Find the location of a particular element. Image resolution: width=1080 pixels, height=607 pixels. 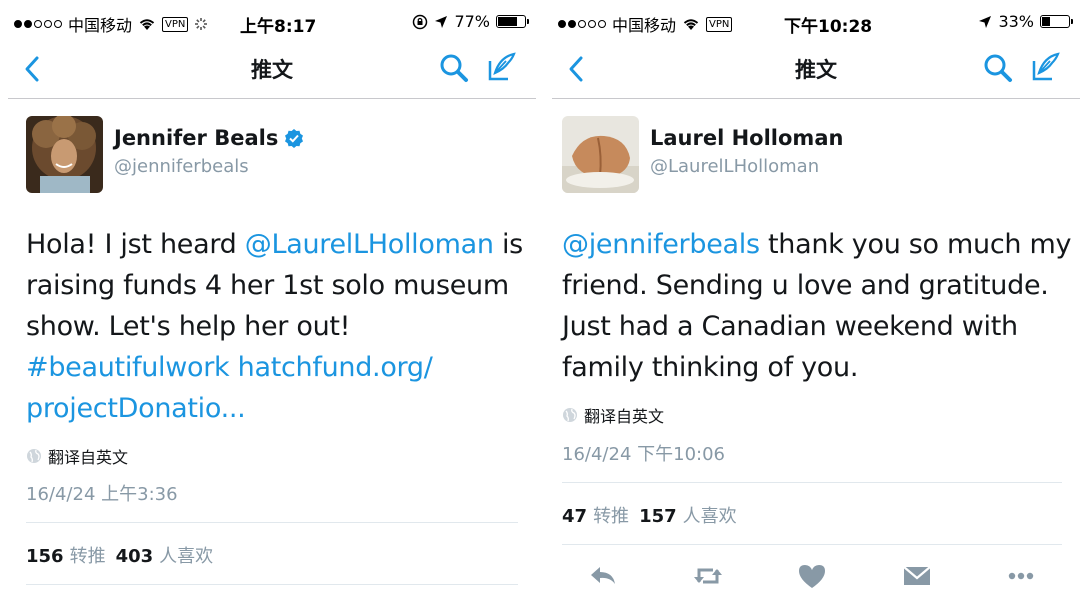

retweet-count: 156 转推 is located at coordinates (66, 555).